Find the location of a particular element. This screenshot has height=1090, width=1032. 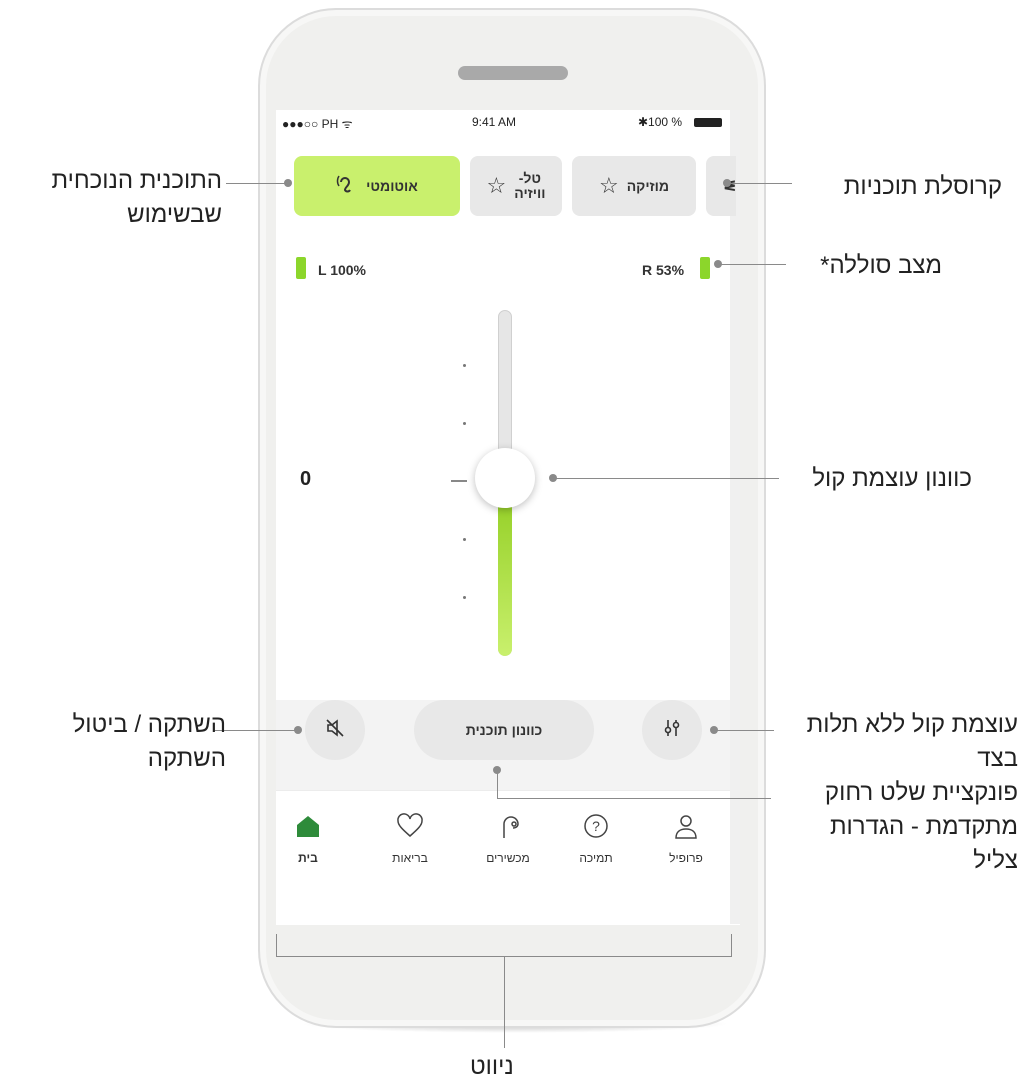

program-automatic: אוטומטי is located at coordinates (377, 186).